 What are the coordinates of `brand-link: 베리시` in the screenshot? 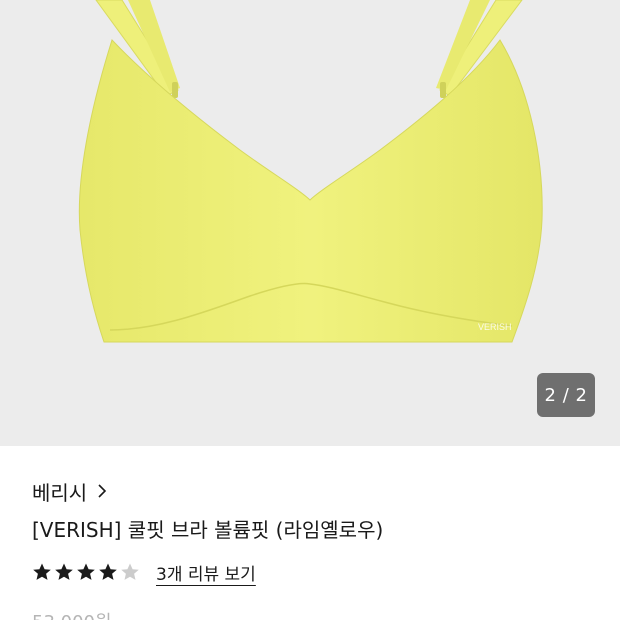 It's located at (69, 491).